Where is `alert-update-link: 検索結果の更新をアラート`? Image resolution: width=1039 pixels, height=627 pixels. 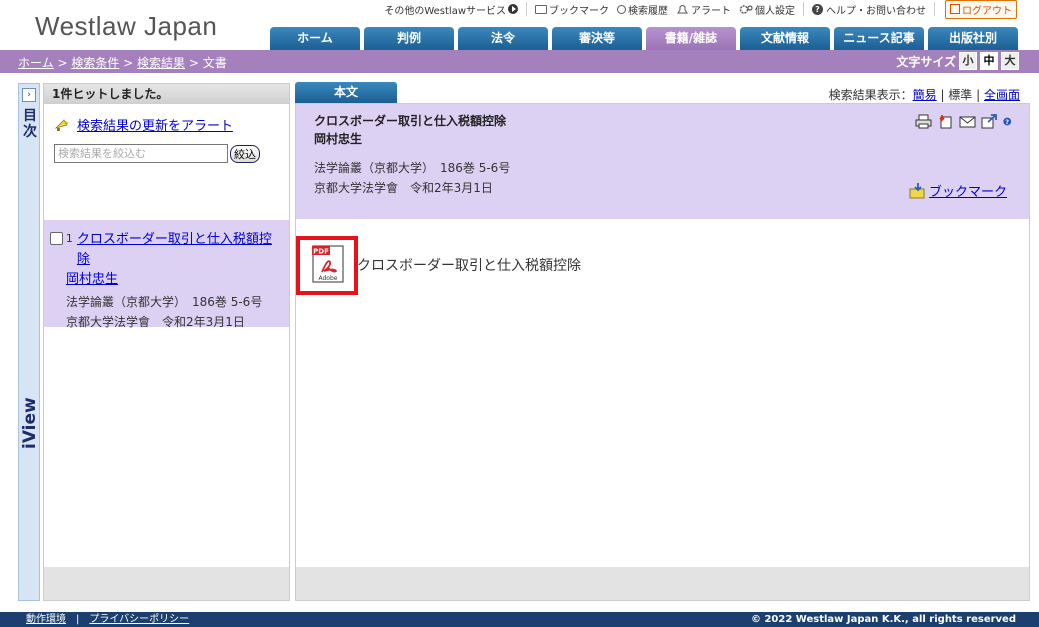
alert-update-link: 検索結果の更新をアラート is located at coordinates (155, 124).